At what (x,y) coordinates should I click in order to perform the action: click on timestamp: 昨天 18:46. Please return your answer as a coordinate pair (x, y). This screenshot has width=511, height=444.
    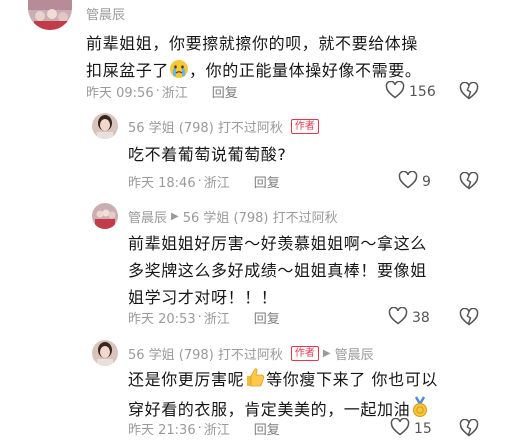
    Looking at the image, I should click on (162, 183).